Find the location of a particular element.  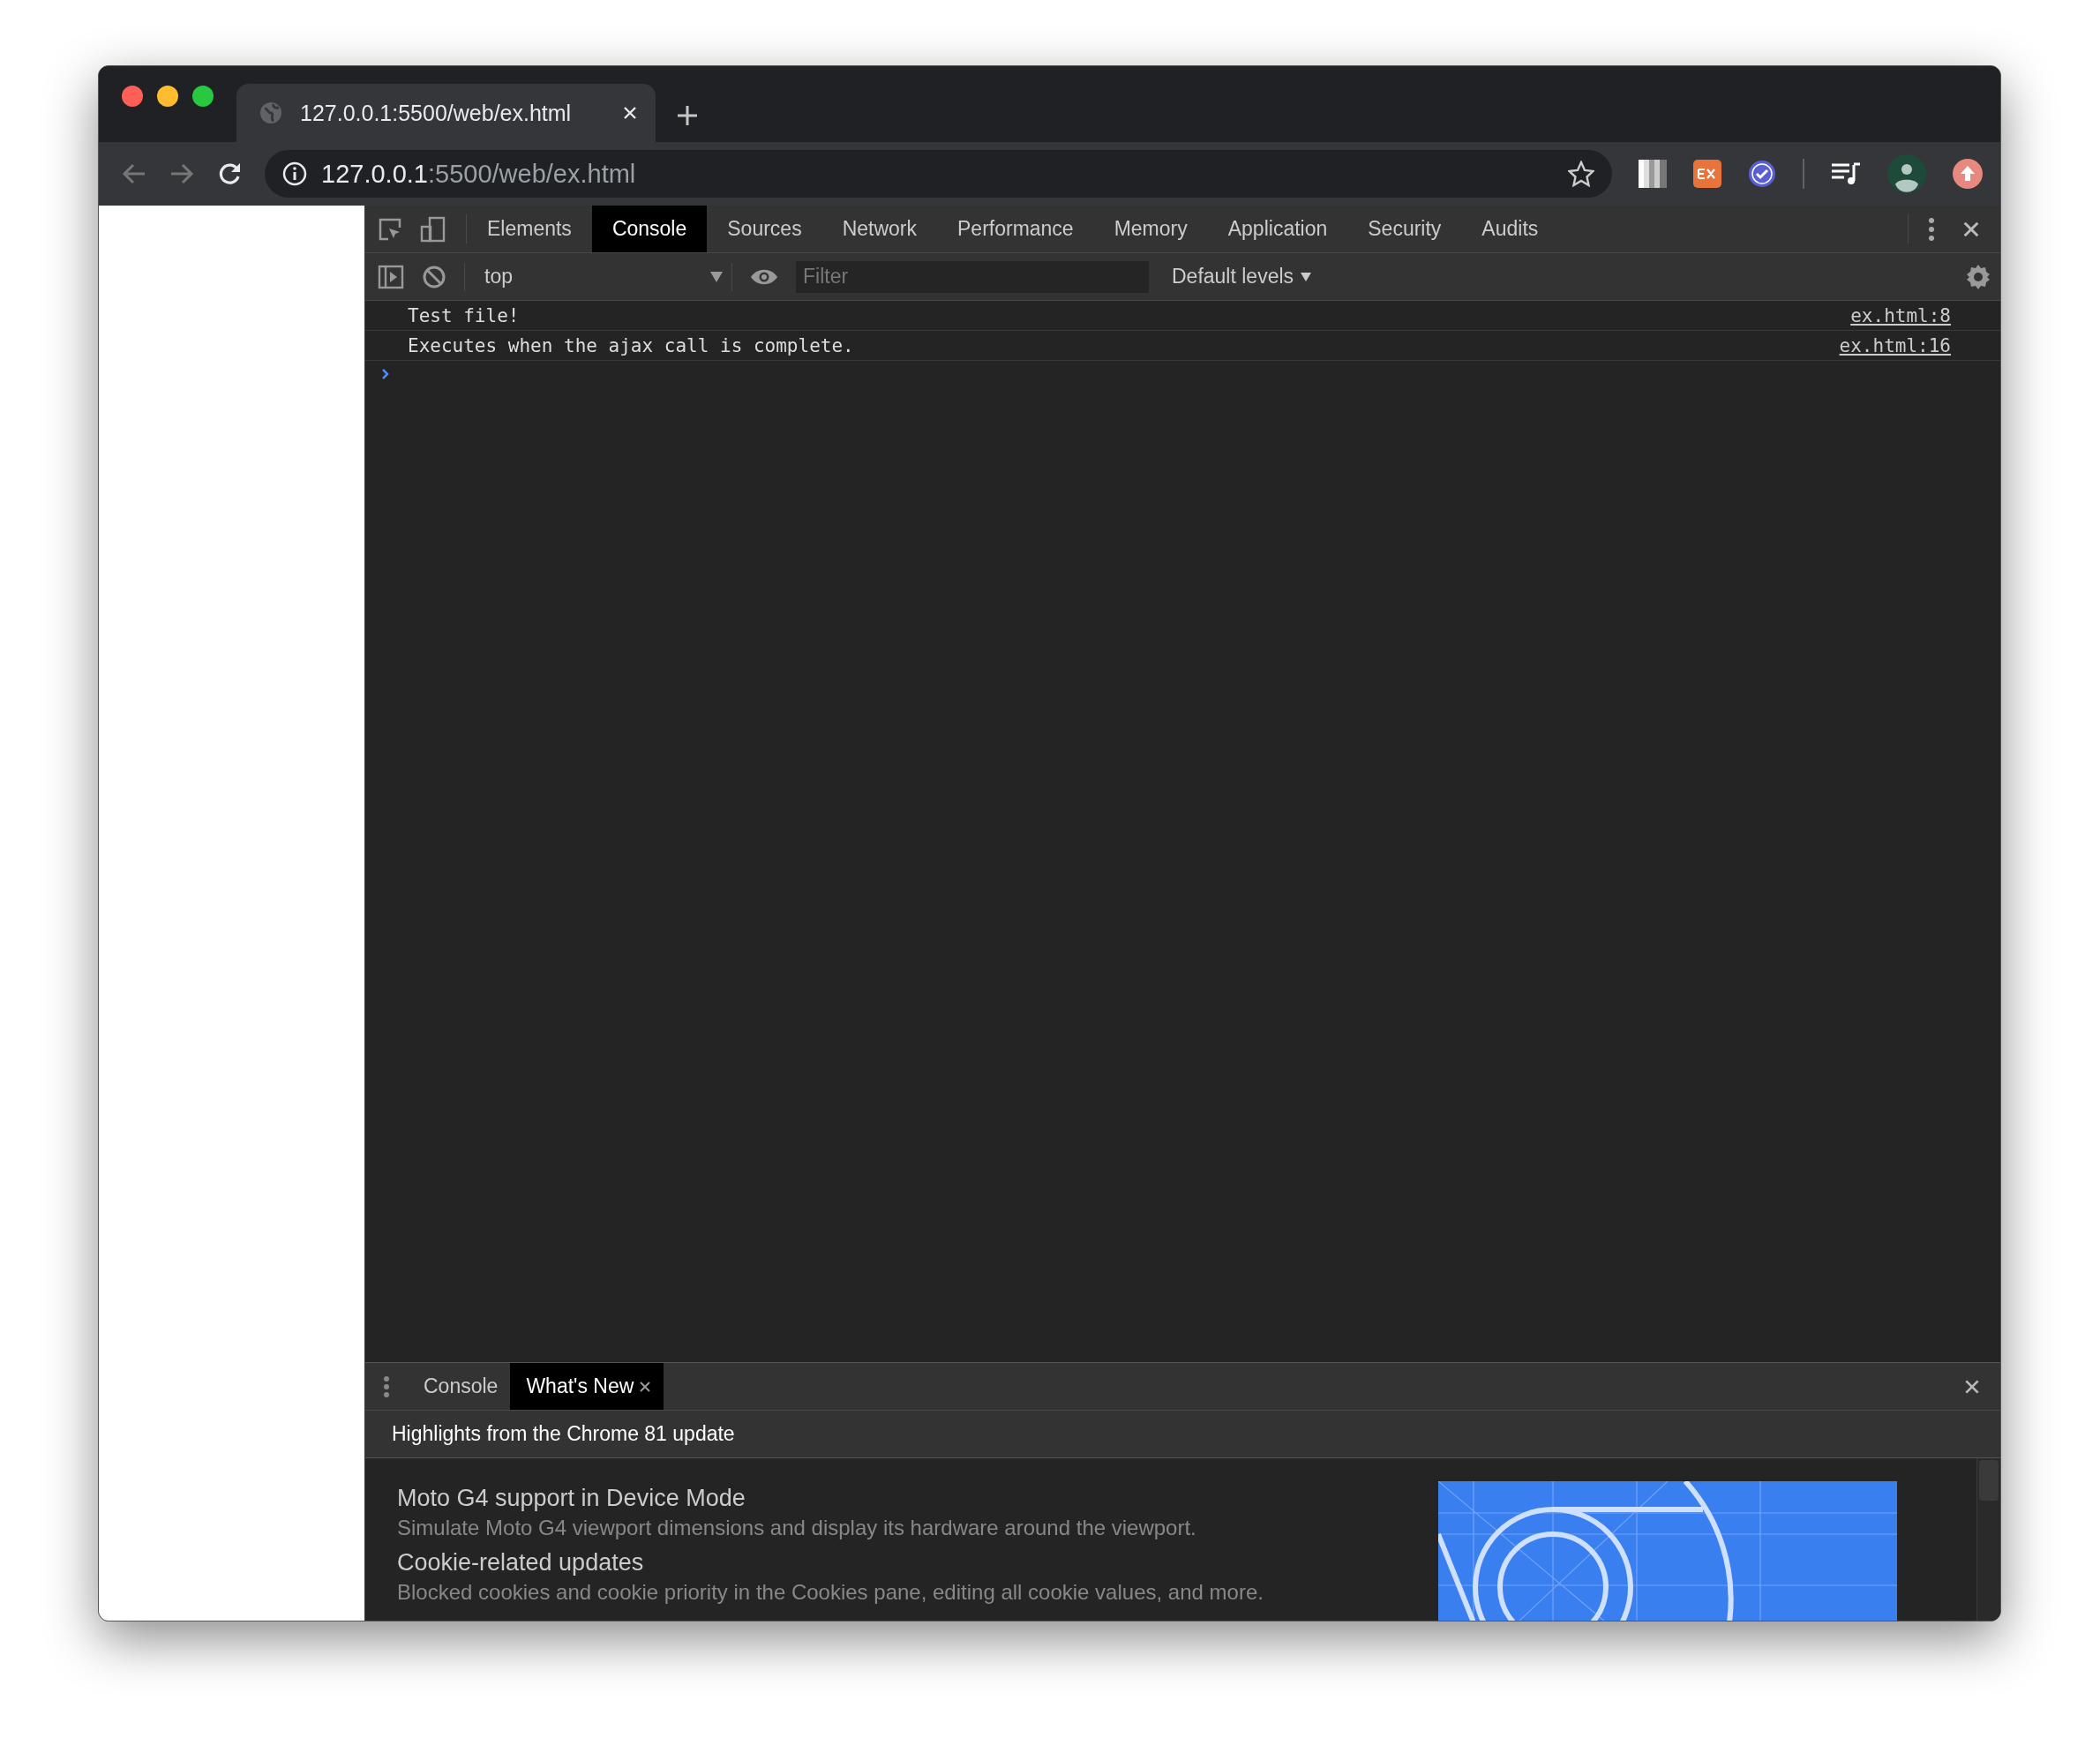

devtools-tab: Sources is located at coordinates (764, 229).